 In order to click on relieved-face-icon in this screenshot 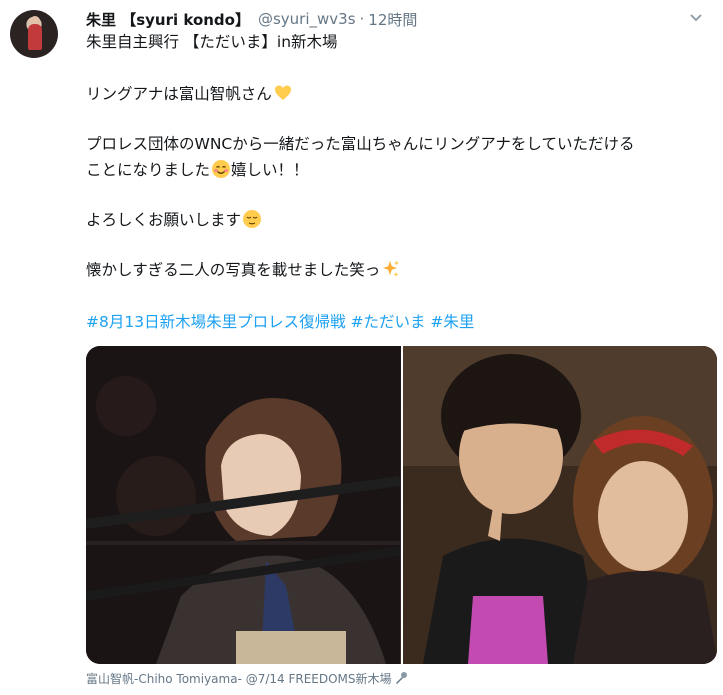, I will do `click(252, 219)`.